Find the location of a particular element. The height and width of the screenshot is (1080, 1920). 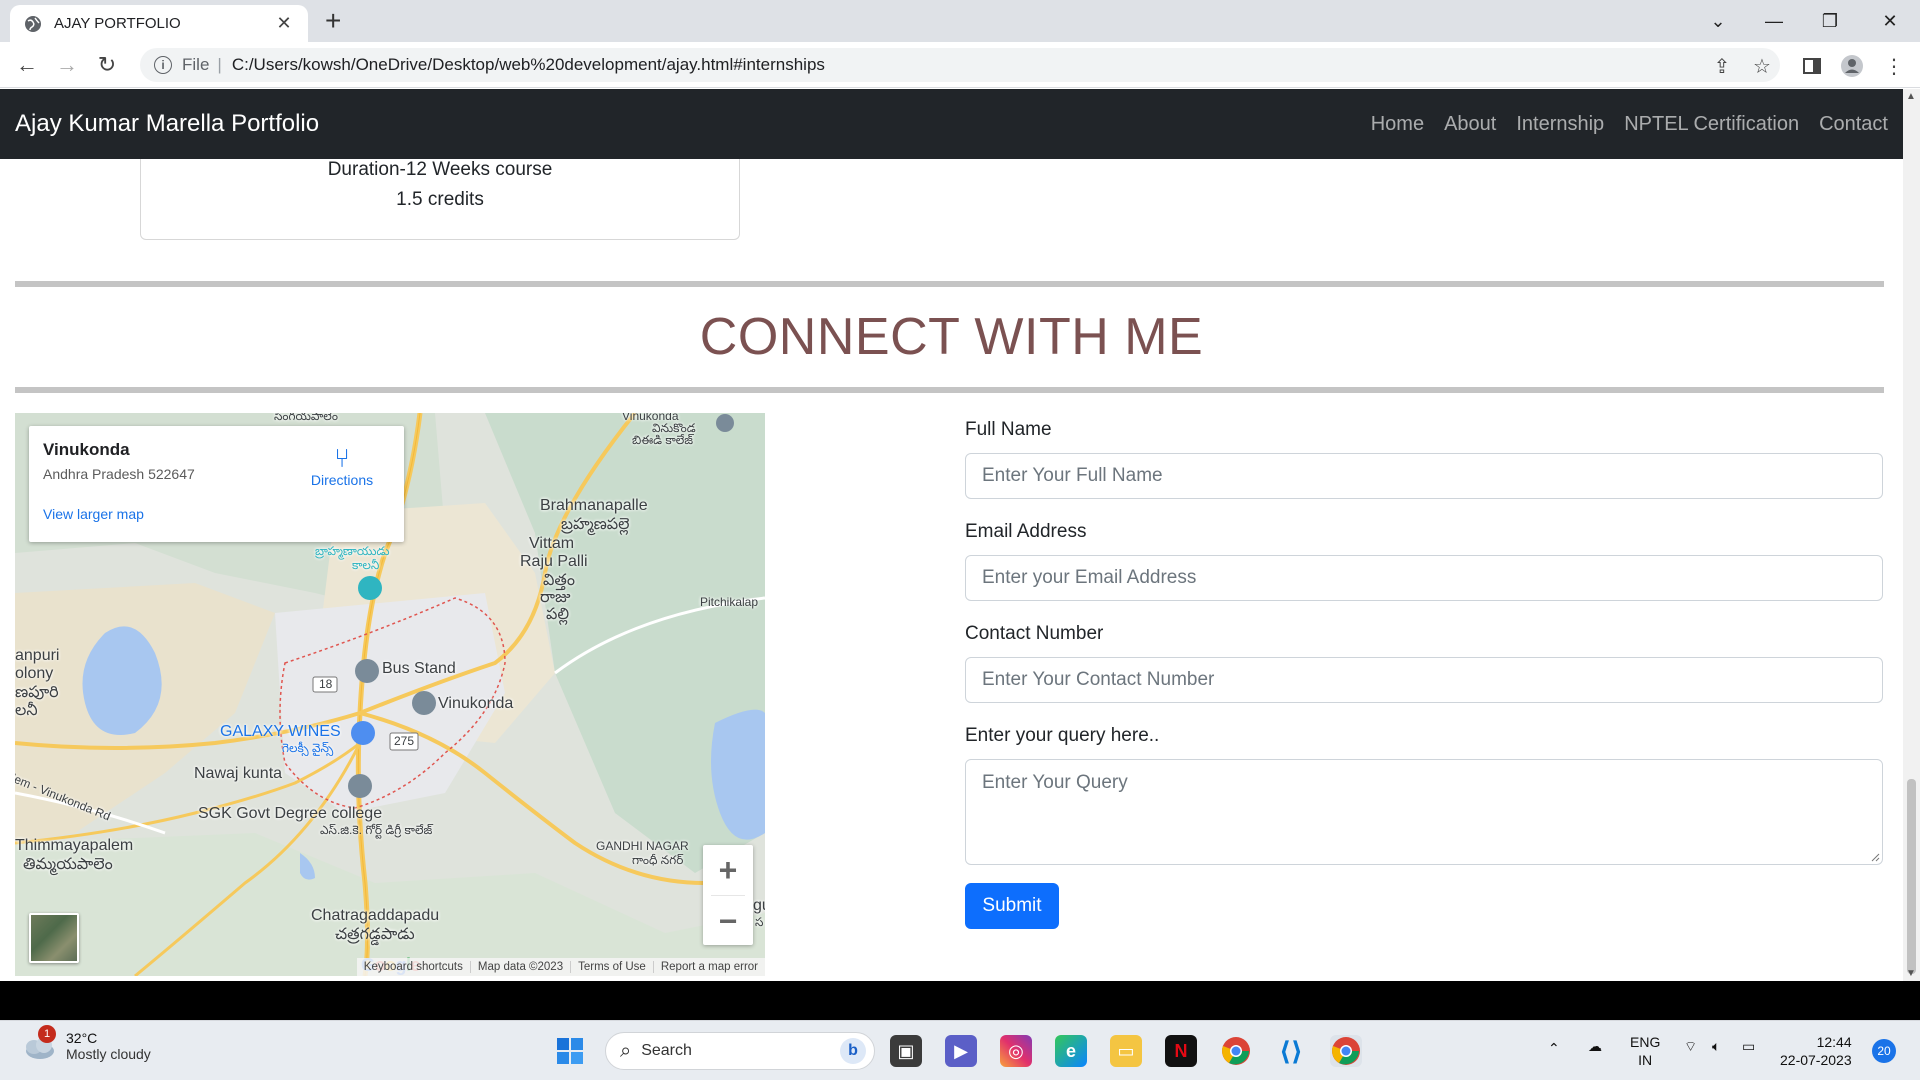

map-label-raju-palli: Raju Palli is located at coordinates (554, 561).